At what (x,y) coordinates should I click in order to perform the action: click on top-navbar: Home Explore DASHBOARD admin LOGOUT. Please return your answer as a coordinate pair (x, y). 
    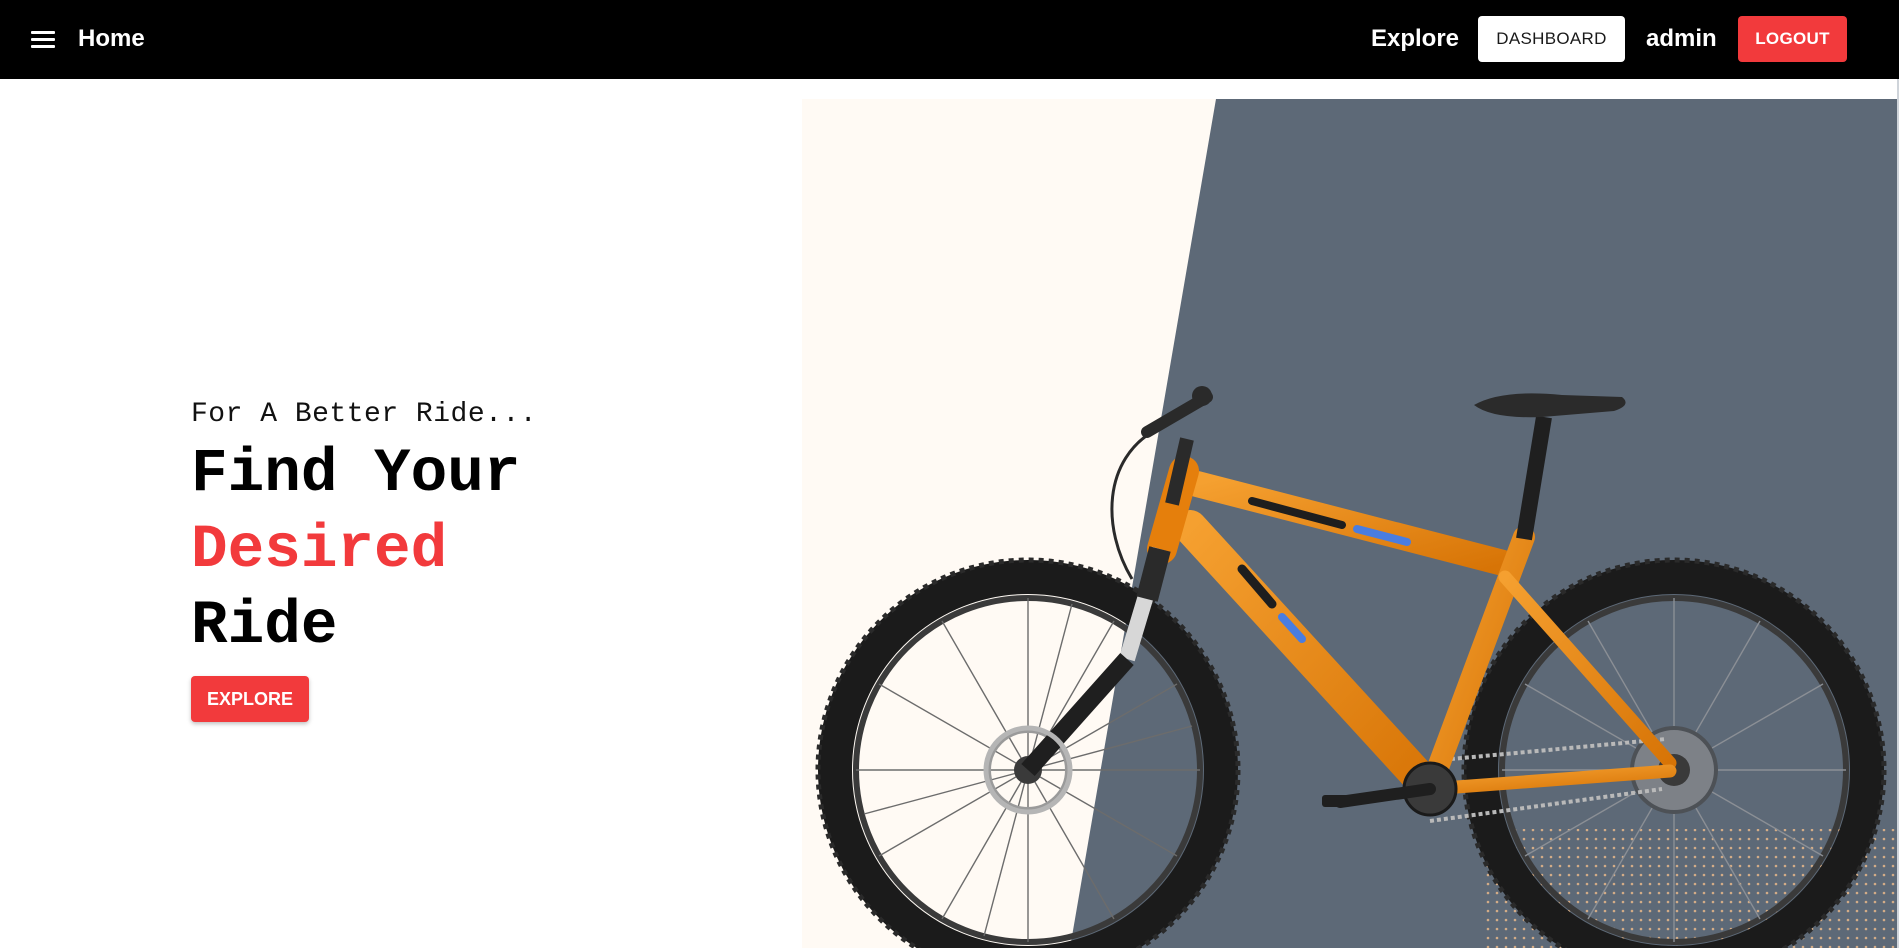
    Looking at the image, I should click on (949, 39).